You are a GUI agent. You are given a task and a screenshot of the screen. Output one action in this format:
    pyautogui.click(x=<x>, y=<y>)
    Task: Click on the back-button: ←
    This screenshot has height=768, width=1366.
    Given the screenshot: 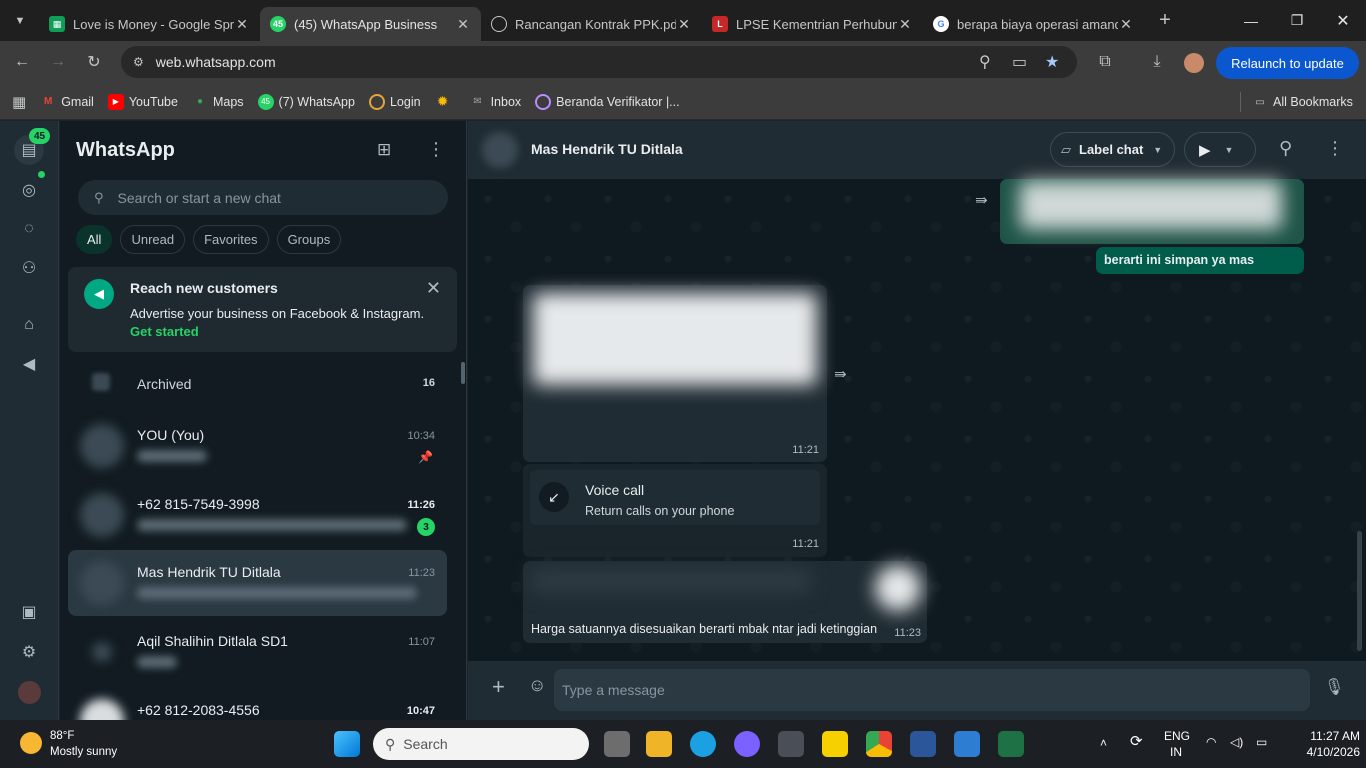 What is the action you would take?
    pyautogui.click(x=22, y=62)
    